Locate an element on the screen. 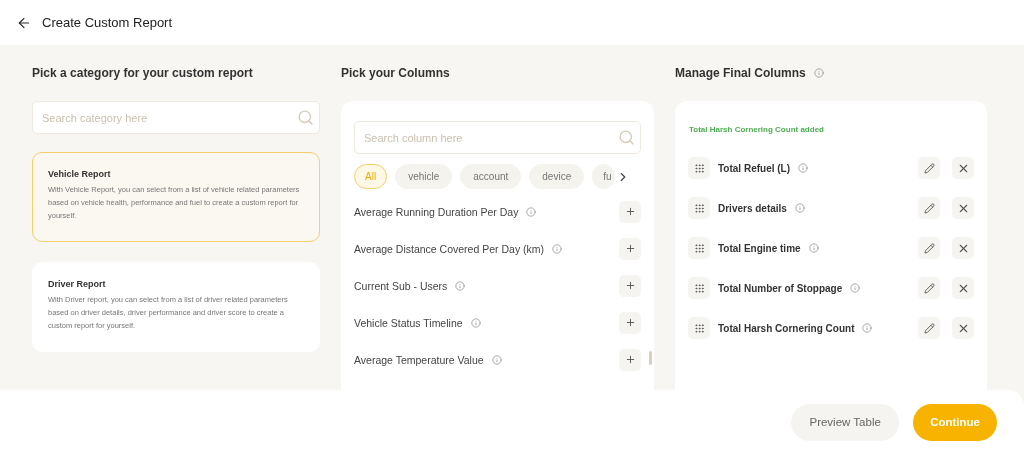 This screenshot has height=454, width=1024. column-name: Total Engine time is located at coordinates (759, 248).